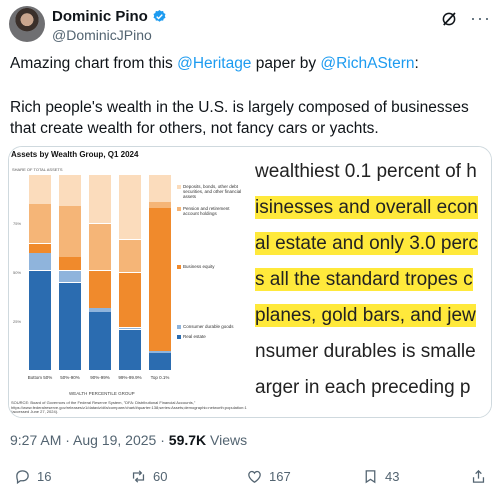 This screenshot has width=500, height=486. What do you see at coordinates (100, 16) in the screenshot?
I see `author-name: Dominic Pino` at bounding box center [100, 16].